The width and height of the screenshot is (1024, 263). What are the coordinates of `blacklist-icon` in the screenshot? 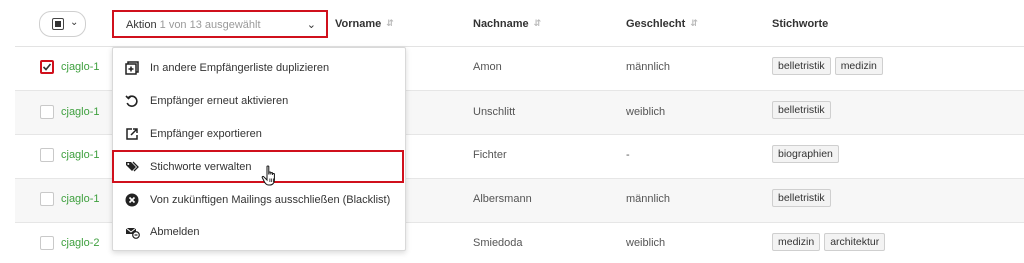 It's located at (132, 200).